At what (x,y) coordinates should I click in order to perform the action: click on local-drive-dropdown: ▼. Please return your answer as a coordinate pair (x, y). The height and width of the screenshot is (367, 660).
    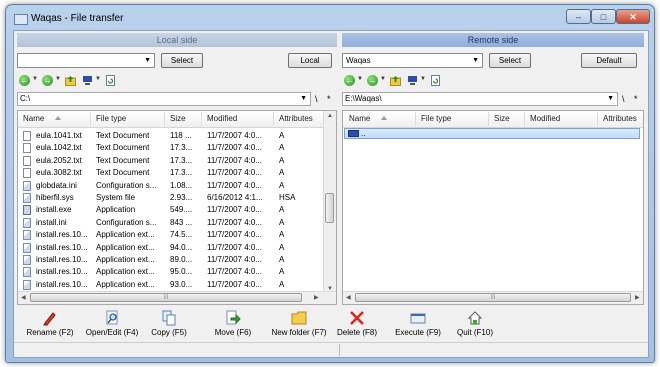
    Looking at the image, I should click on (86, 60).